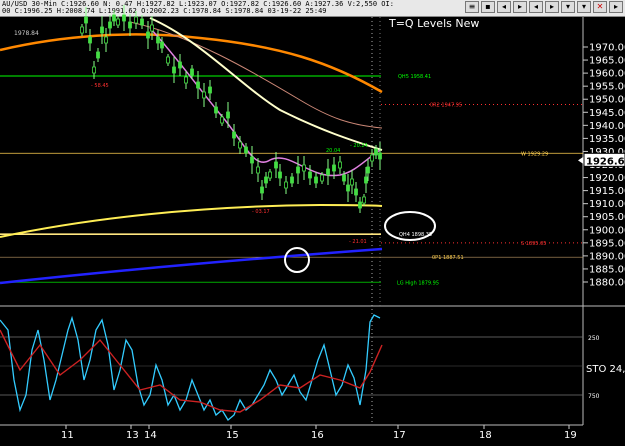 This screenshot has width=625, height=446. I want to click on price-tick-label: 1935.00, so click(607, 139).